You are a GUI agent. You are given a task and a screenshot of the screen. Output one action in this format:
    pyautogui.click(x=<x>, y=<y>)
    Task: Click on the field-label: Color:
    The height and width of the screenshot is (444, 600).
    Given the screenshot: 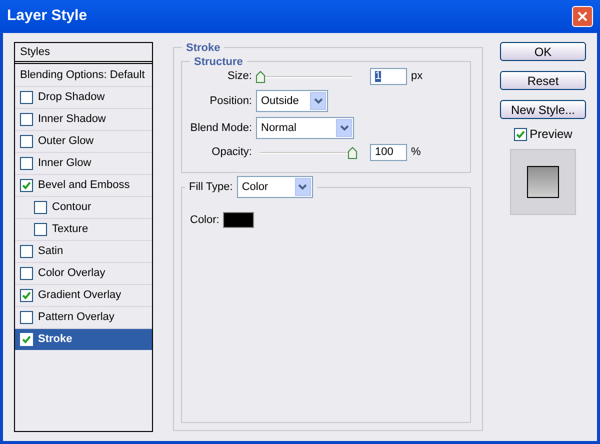 What is the action you would take?
    pyautogui.click(x=205, y=220)
    